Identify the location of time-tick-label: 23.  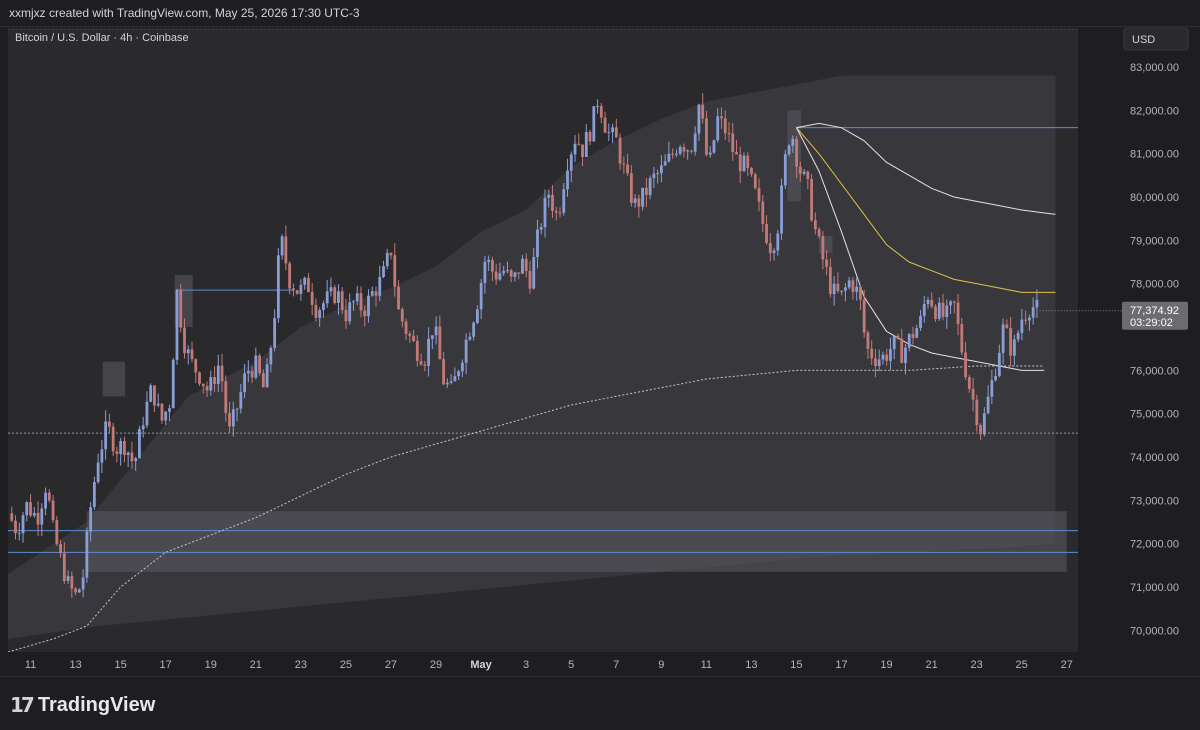
(977, 665).